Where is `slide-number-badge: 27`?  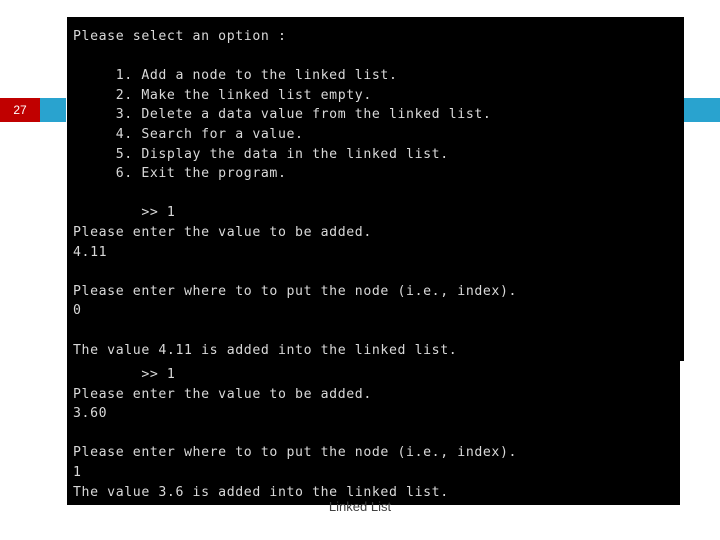 slide-number-badge: 27 is located at coordinates (20, 110).